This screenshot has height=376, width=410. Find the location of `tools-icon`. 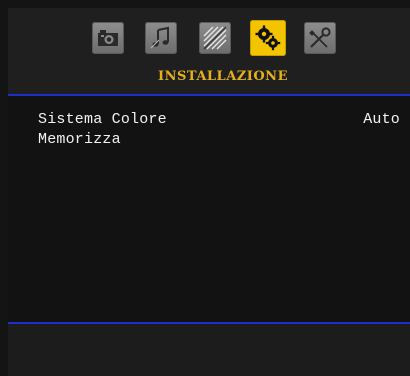

tools-icon is located at coordinates (320, 37).